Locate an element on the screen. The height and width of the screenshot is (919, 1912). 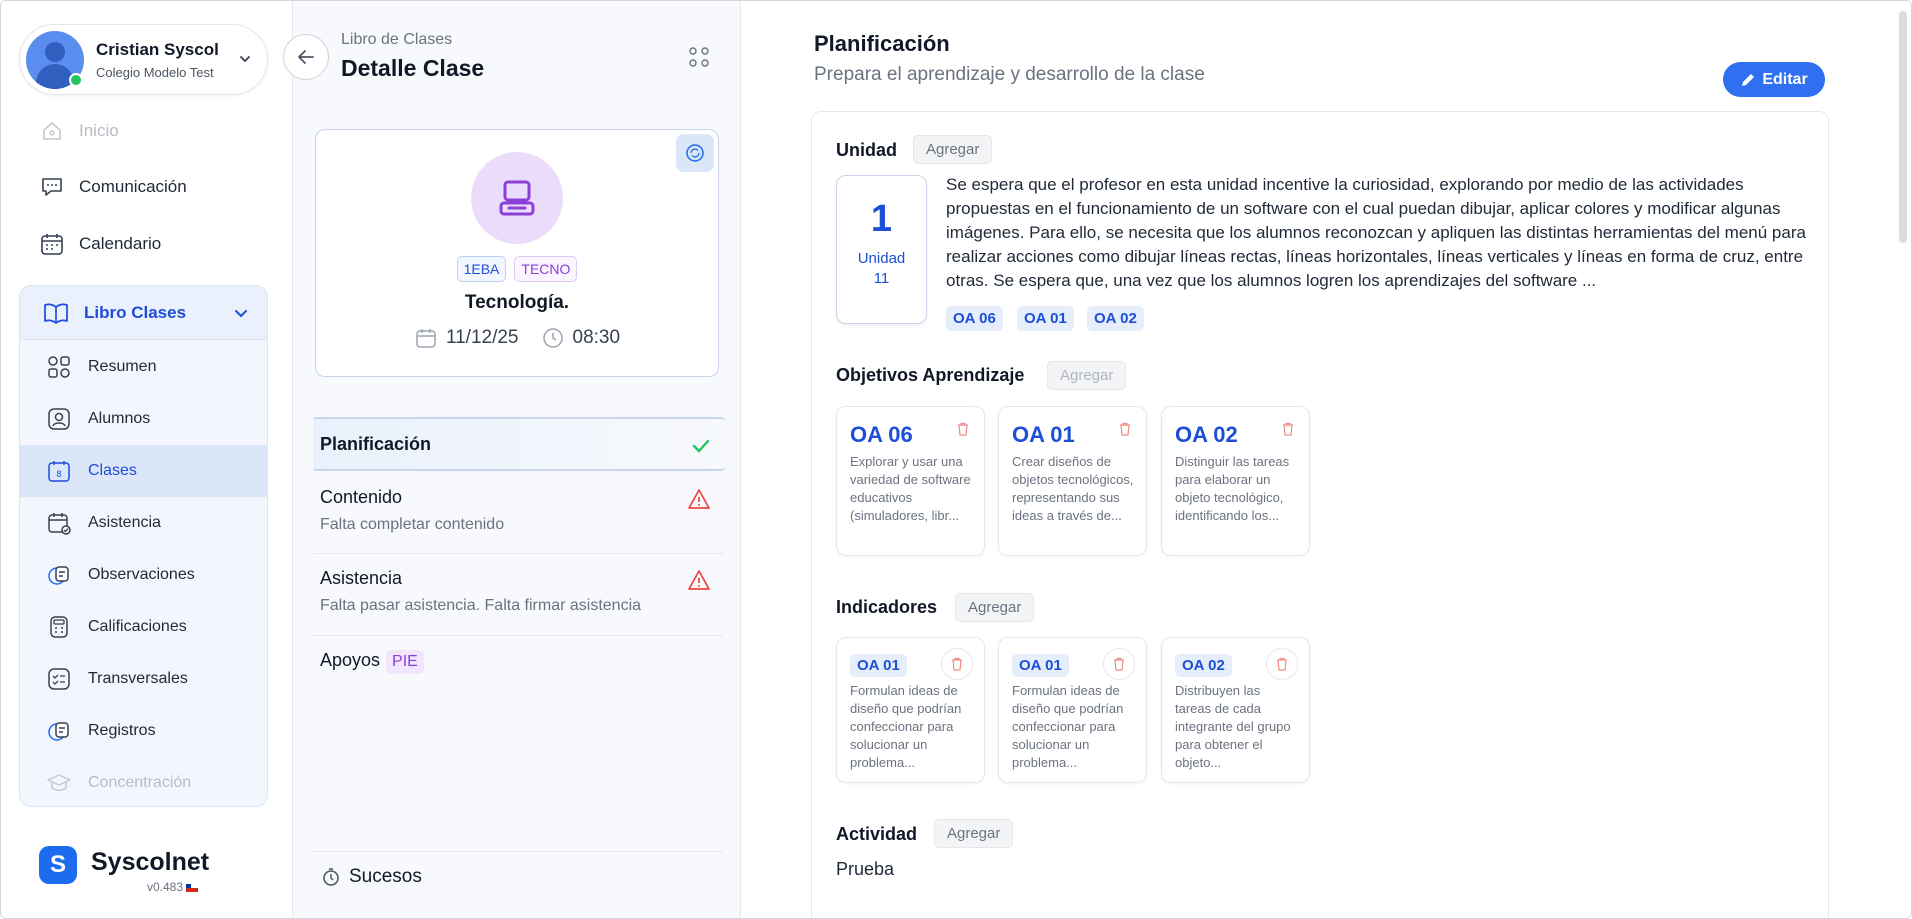
notes-icon is located at coordinates (59, 575).